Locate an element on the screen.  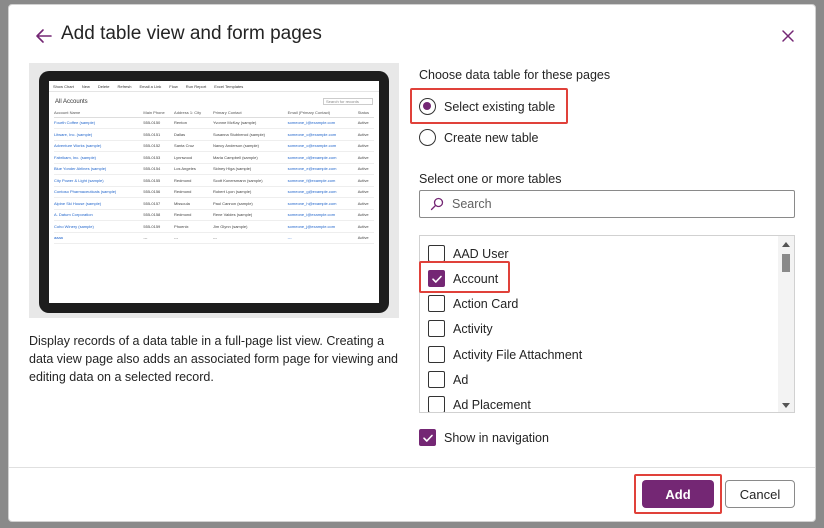
preview-table-cell: Maria Campbell (sample) is located at coordinates (250, 157).